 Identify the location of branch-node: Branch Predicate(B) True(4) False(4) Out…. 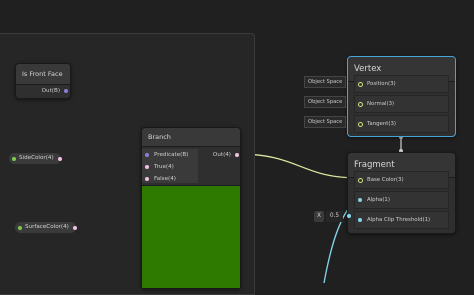
(191, 208).